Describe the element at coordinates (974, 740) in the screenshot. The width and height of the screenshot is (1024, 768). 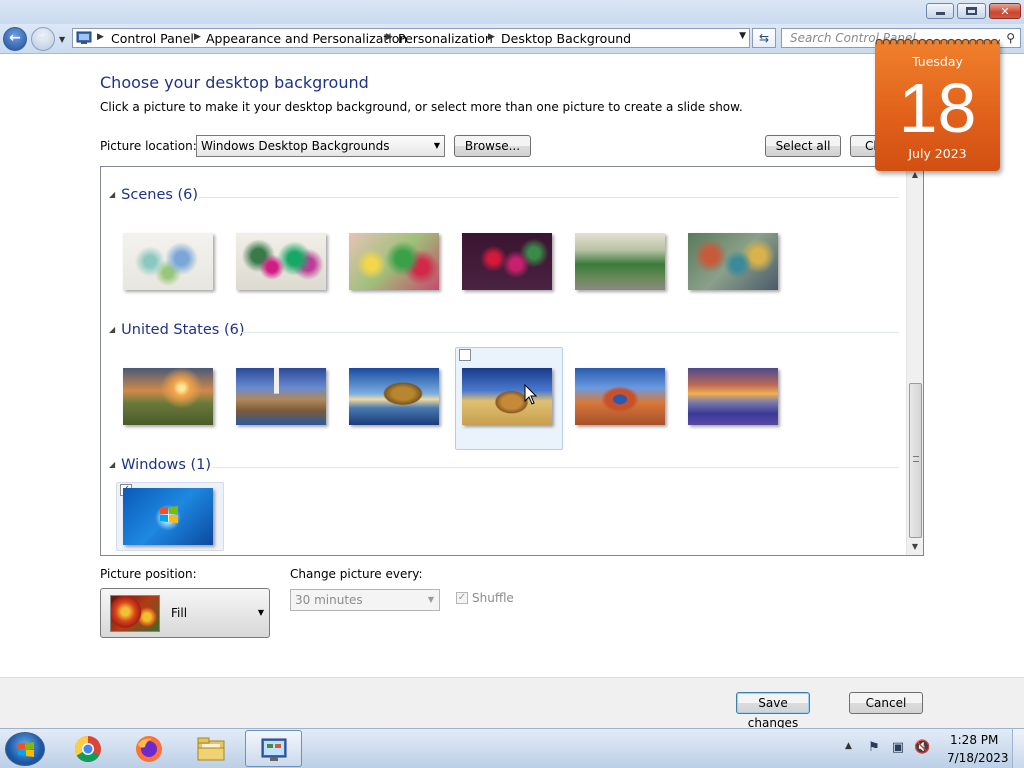
I see `clock-time: 1:28 PM` at that location.